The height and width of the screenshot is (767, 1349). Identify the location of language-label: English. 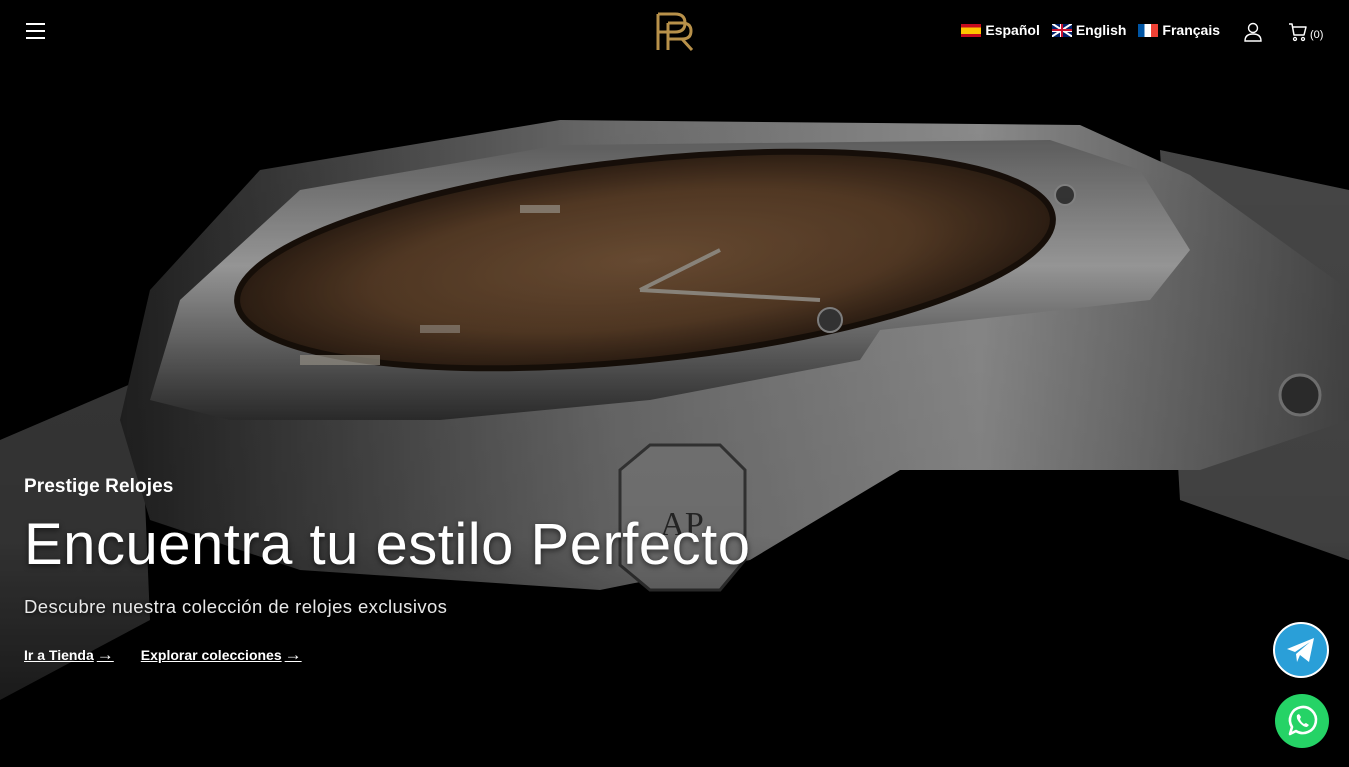
(1101, 30).